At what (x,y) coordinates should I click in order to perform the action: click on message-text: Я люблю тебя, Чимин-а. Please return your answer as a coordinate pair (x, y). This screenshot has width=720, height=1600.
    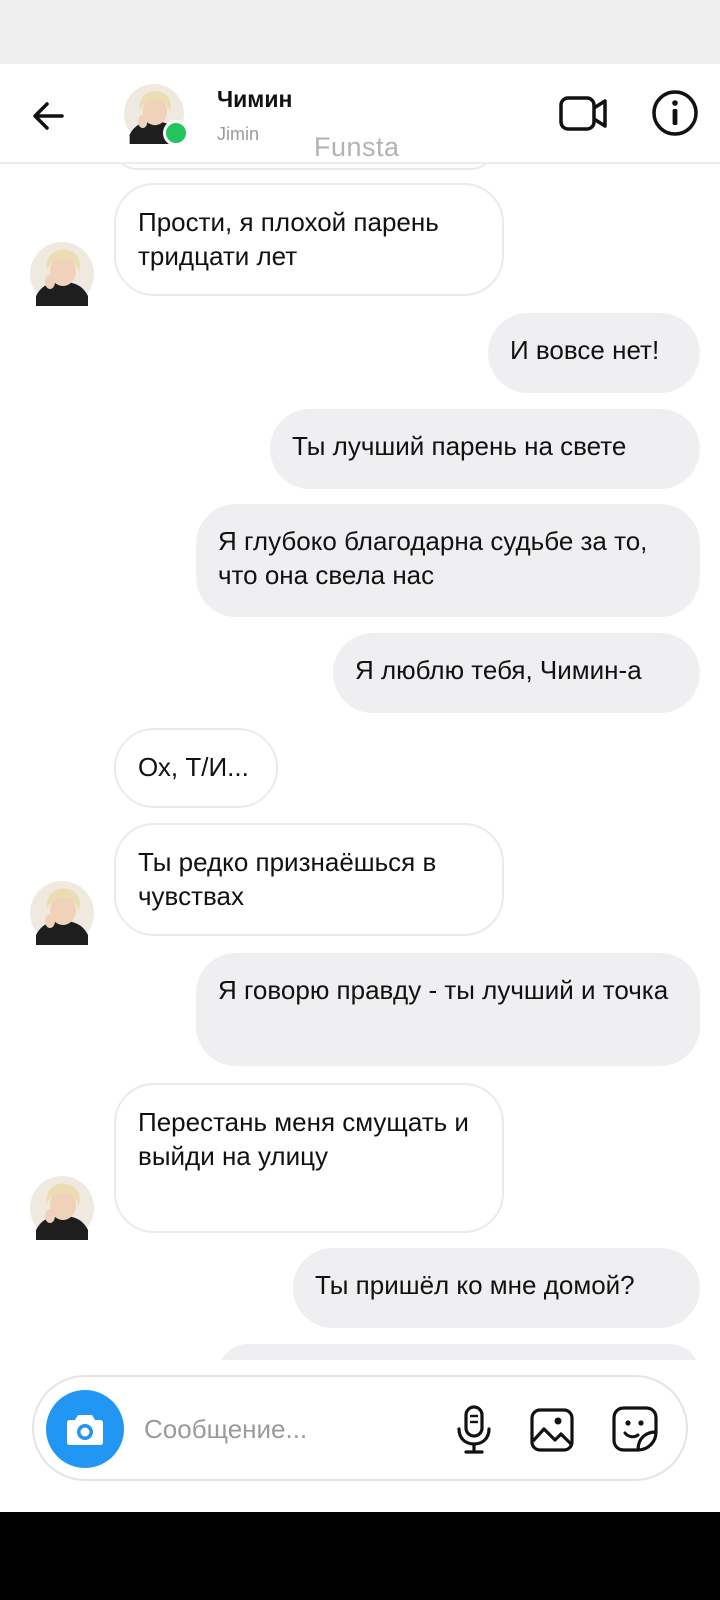
    Looking at the image, I should click on (498, 670).